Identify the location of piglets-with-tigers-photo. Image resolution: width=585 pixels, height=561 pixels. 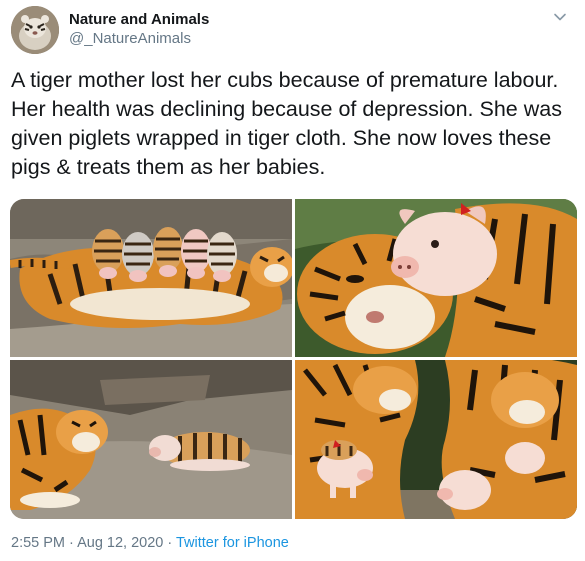
(436, 439).